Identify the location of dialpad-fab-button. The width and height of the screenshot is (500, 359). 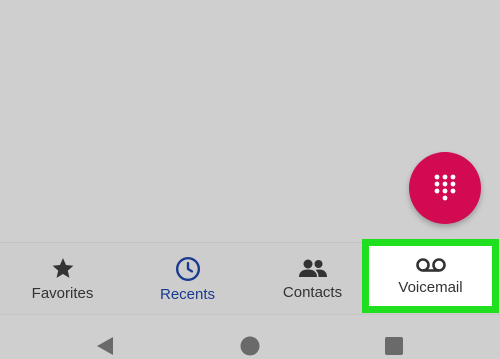
(445, 188).